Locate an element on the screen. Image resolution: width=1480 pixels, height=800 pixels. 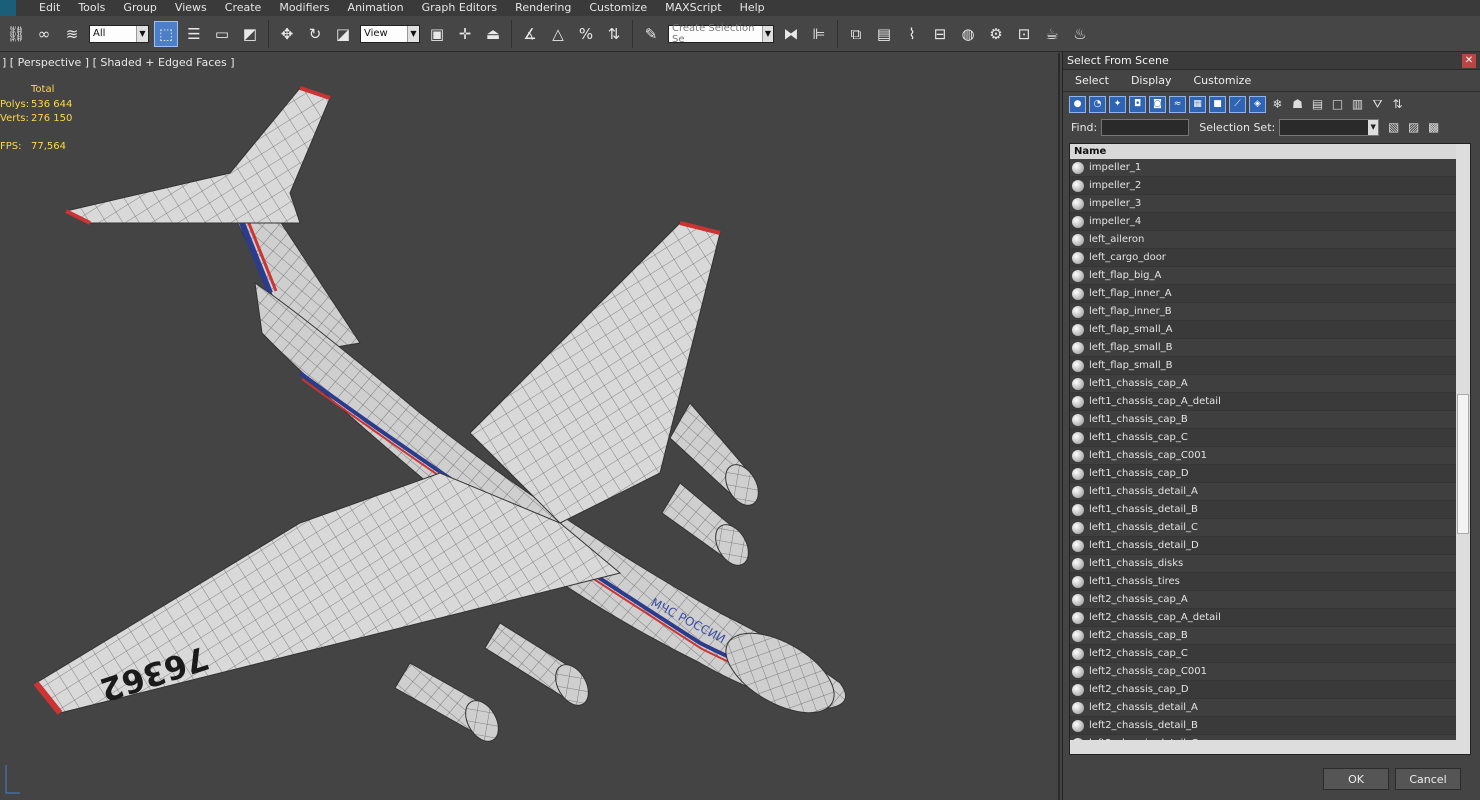
column-header-name: Name is located at coordinates (1270, 151).